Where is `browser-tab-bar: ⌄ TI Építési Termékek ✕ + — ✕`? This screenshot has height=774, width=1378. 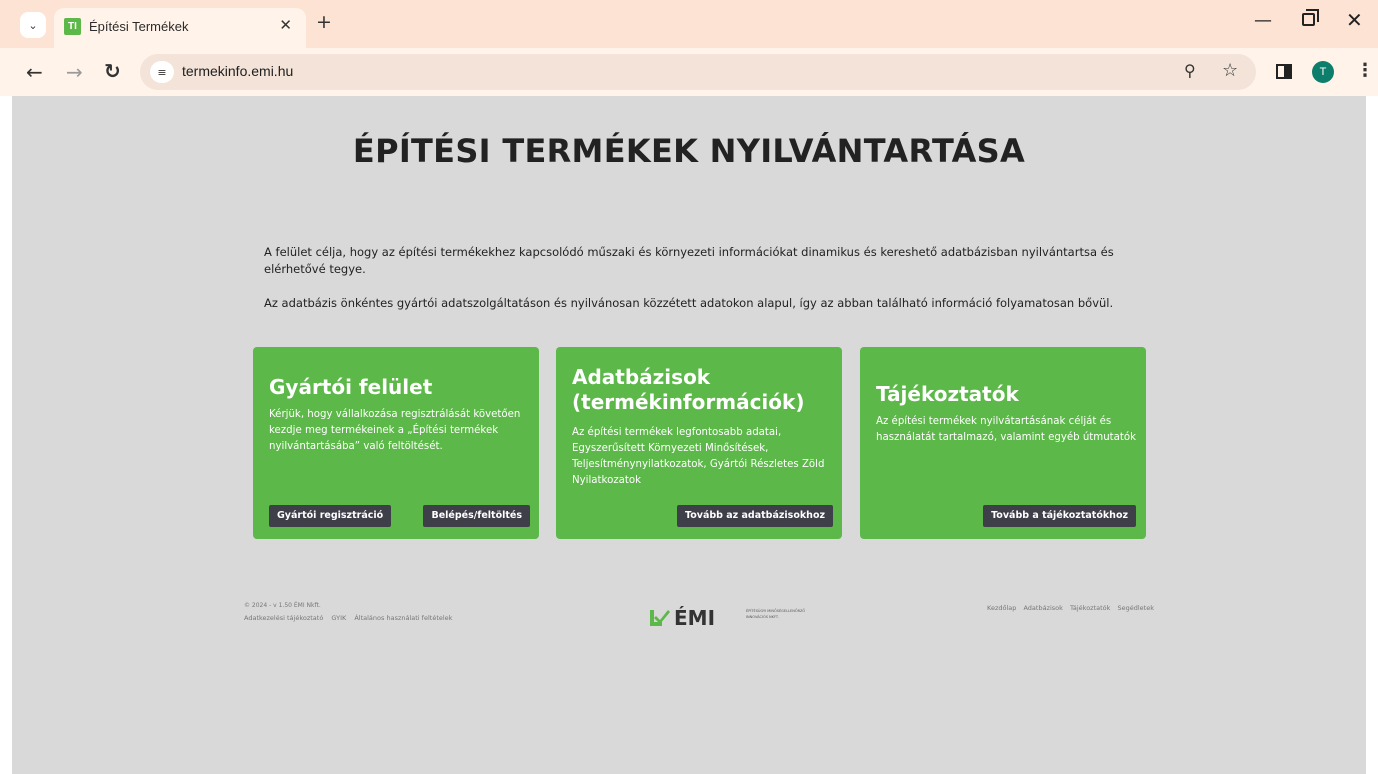
browser-tab-bar: ⌄ TI Építési Termékek ✕ + — ✕ is located at coordinates (689, 24).